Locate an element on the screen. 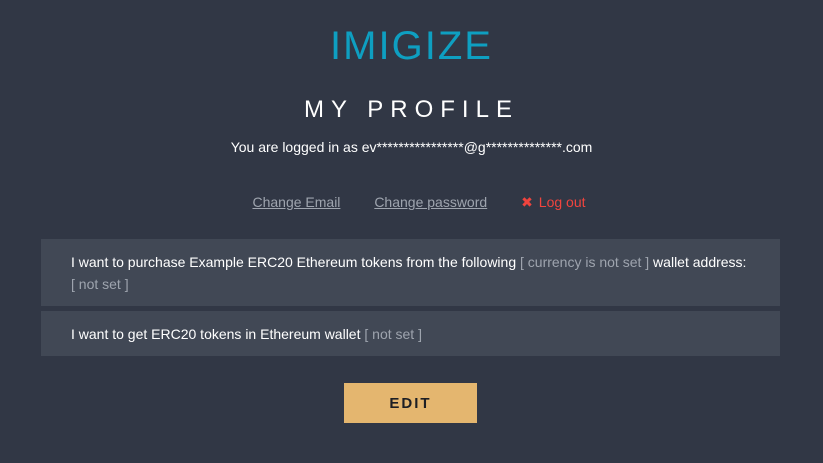  logo: IMIGIZE is located at coordinates (411, 46).